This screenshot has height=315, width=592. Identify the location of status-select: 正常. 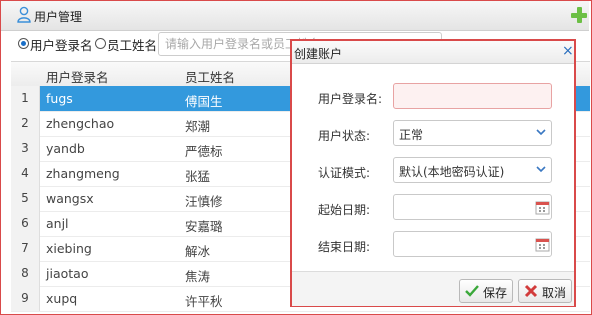
(472, 133).